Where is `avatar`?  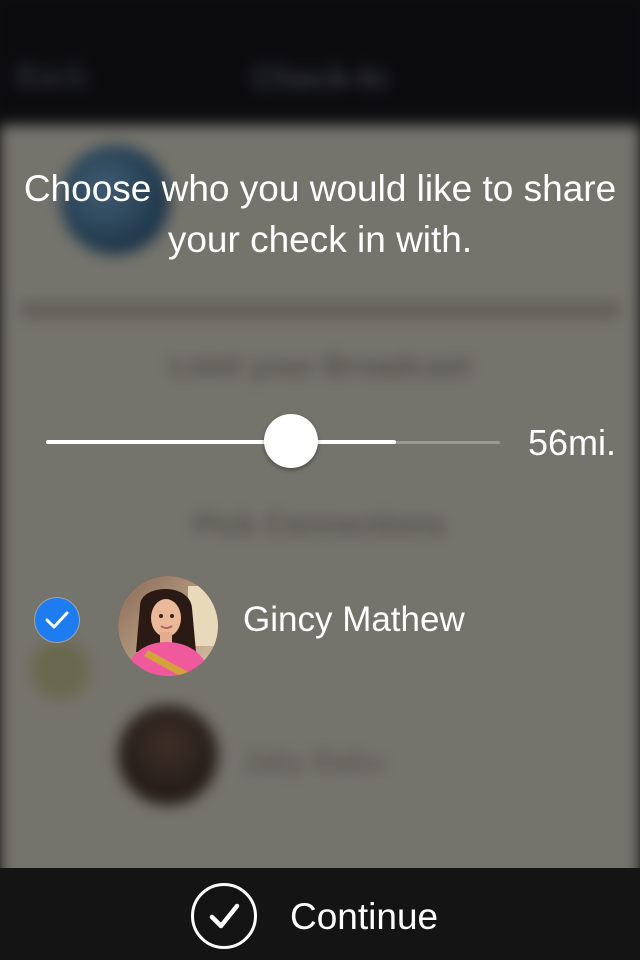
avatar is located at coordinates (168, 626).